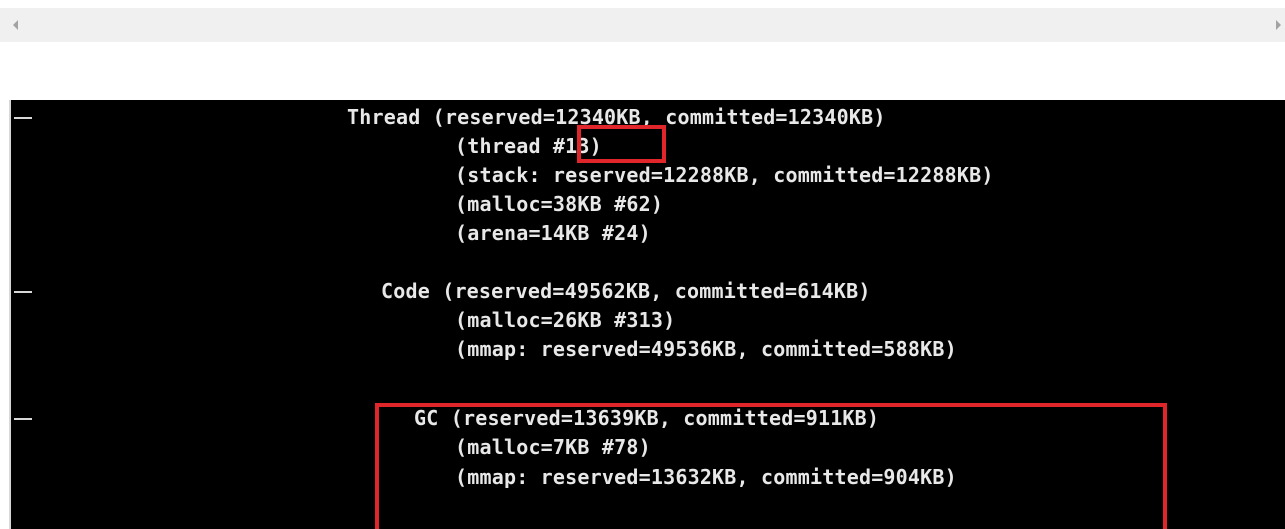 The image size is (1285, 529). I want to click on thread-arena-line: (arena=14KB #24), so click(553, 233).